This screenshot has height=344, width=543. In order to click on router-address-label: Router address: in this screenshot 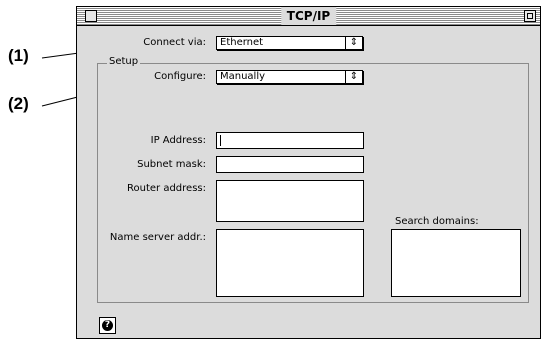, I will do `click(166, 188)`.